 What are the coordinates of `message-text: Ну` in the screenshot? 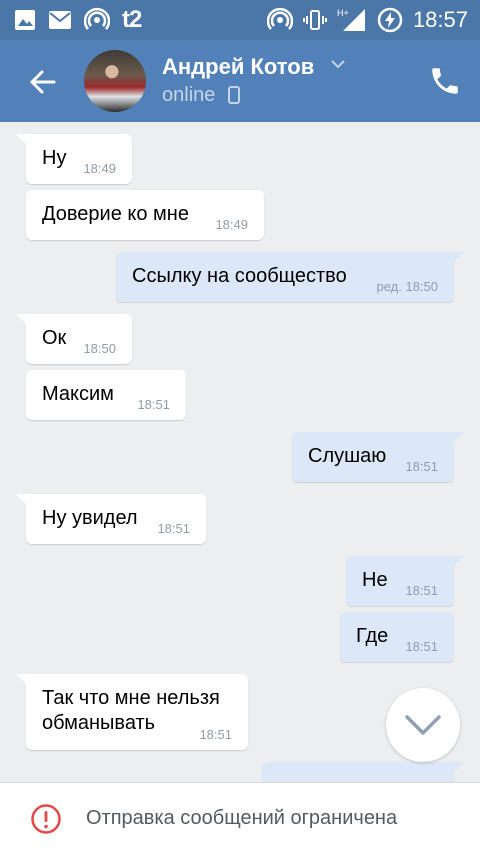 It's located at (54, 158).